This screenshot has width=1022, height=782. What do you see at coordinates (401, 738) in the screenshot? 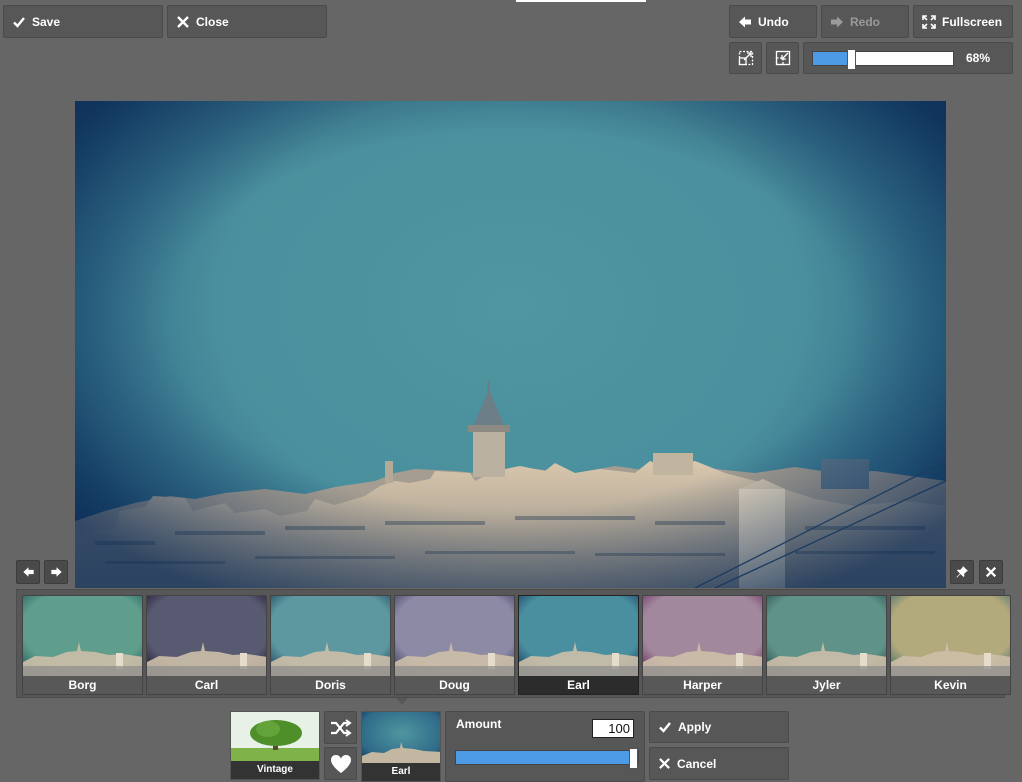
I see `current-filter-thumbnail` at bounding box center [401, 738].